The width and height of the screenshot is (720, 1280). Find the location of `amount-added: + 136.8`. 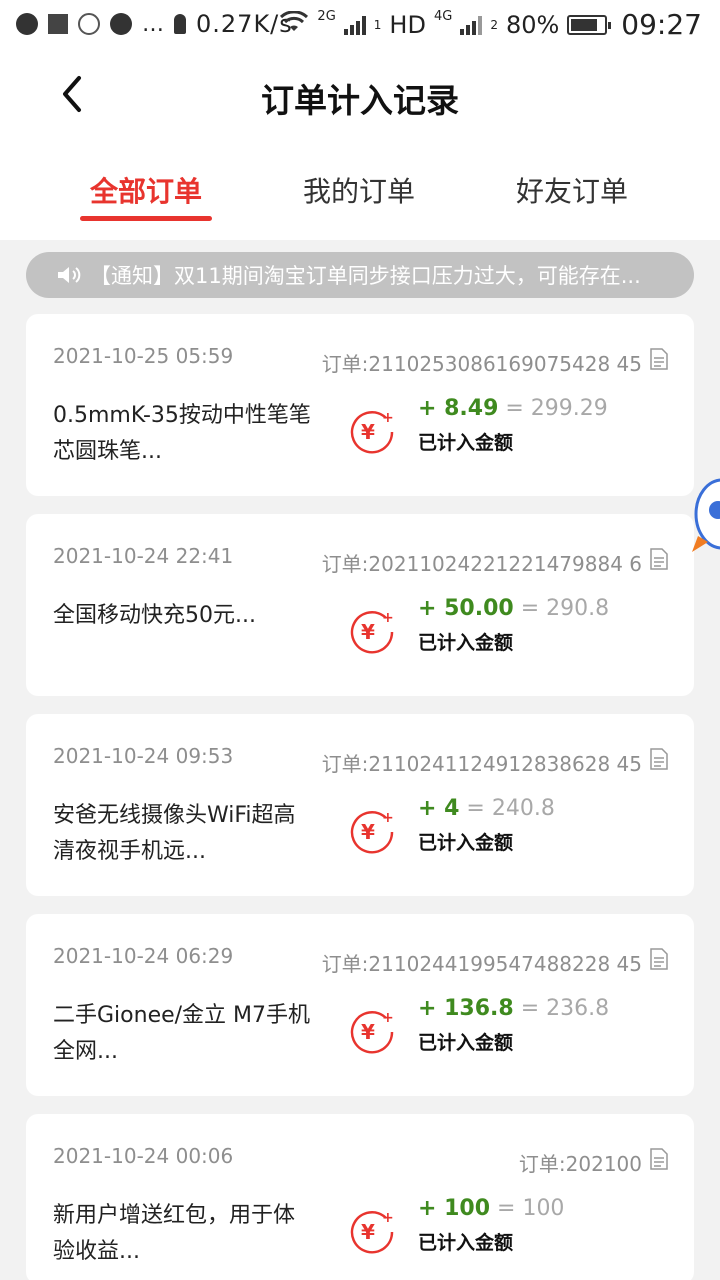

amount-added: + 136.8 is located at coordinates (466, 1008).